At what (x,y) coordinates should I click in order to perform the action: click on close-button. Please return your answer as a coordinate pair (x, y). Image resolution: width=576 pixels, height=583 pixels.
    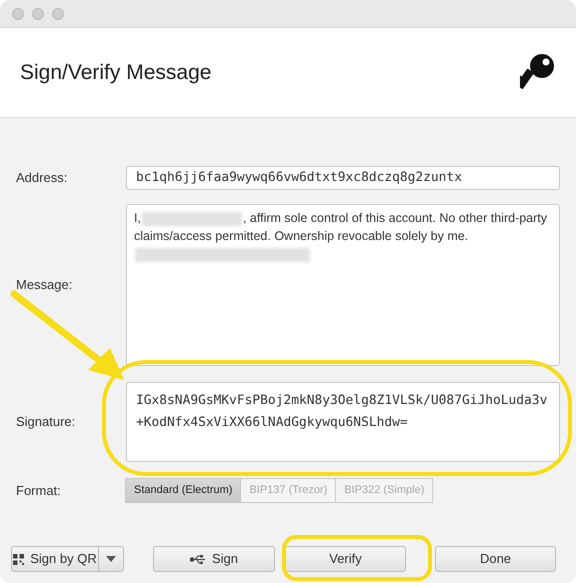
    Looking at the image, I should click on (18, 14).